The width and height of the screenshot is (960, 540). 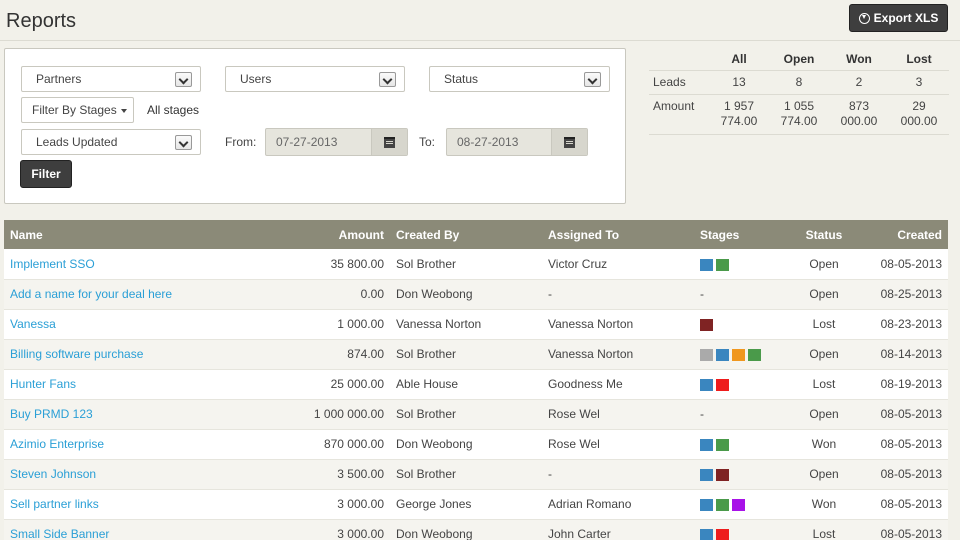 I want to click on to-date-value: 08-27-2013, so click(x=488, y=142).